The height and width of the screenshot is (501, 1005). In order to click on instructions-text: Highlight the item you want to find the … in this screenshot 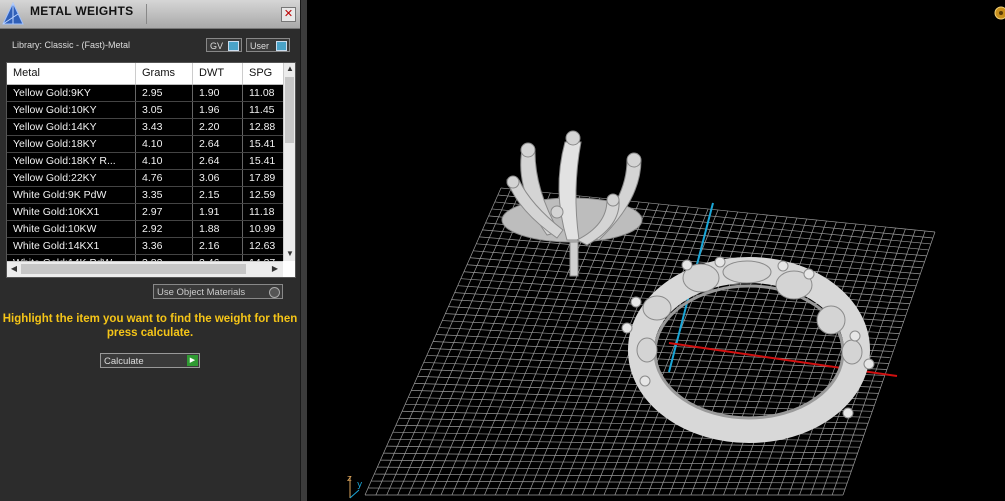, I will do `click(150, 326)`.